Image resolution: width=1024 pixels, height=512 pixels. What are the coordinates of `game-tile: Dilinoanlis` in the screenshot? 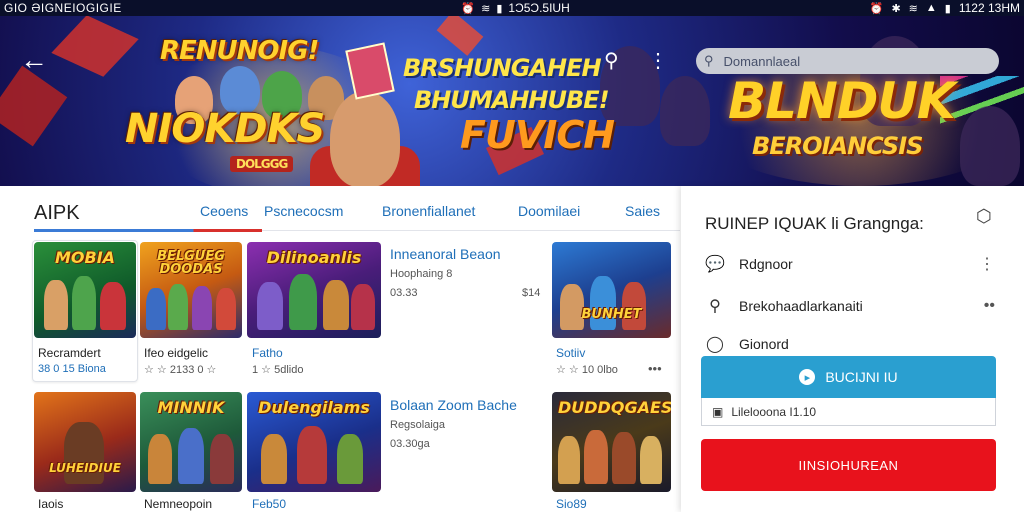 It's located at (314, 290).